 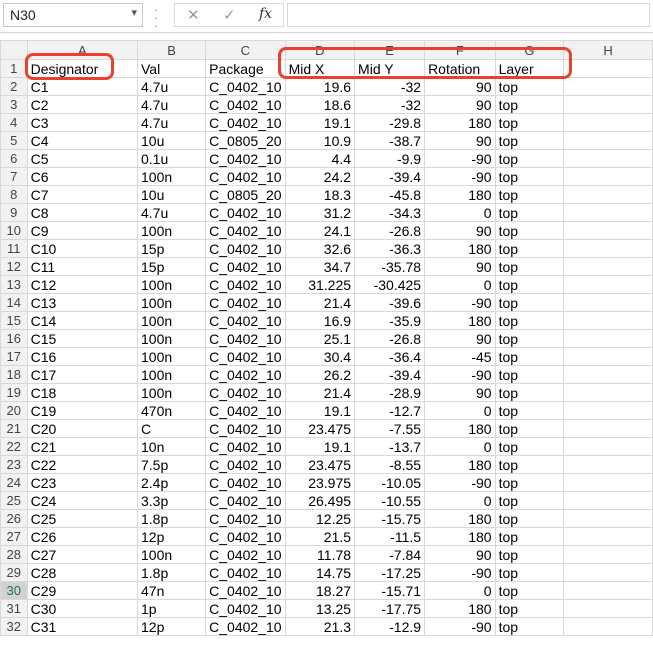 What do you see at coordinates (390, 176) in the screenshot?
I see `cell-e: -39.4` at bounding box center [390, 176].